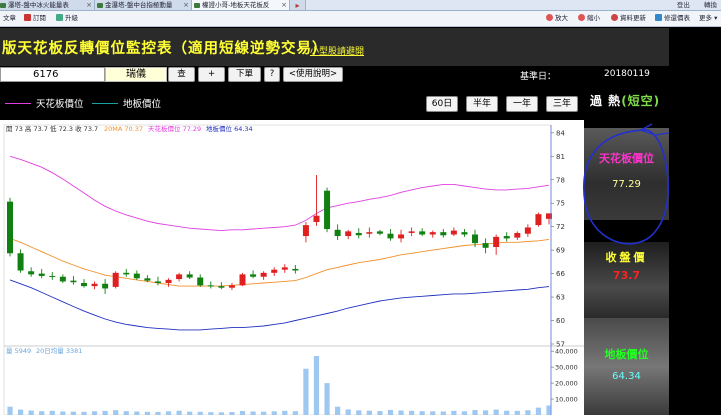 Image resolution: width=721 pixels, height=415 pixels. I want to click on help-question-button: ?, so click(272, 74).